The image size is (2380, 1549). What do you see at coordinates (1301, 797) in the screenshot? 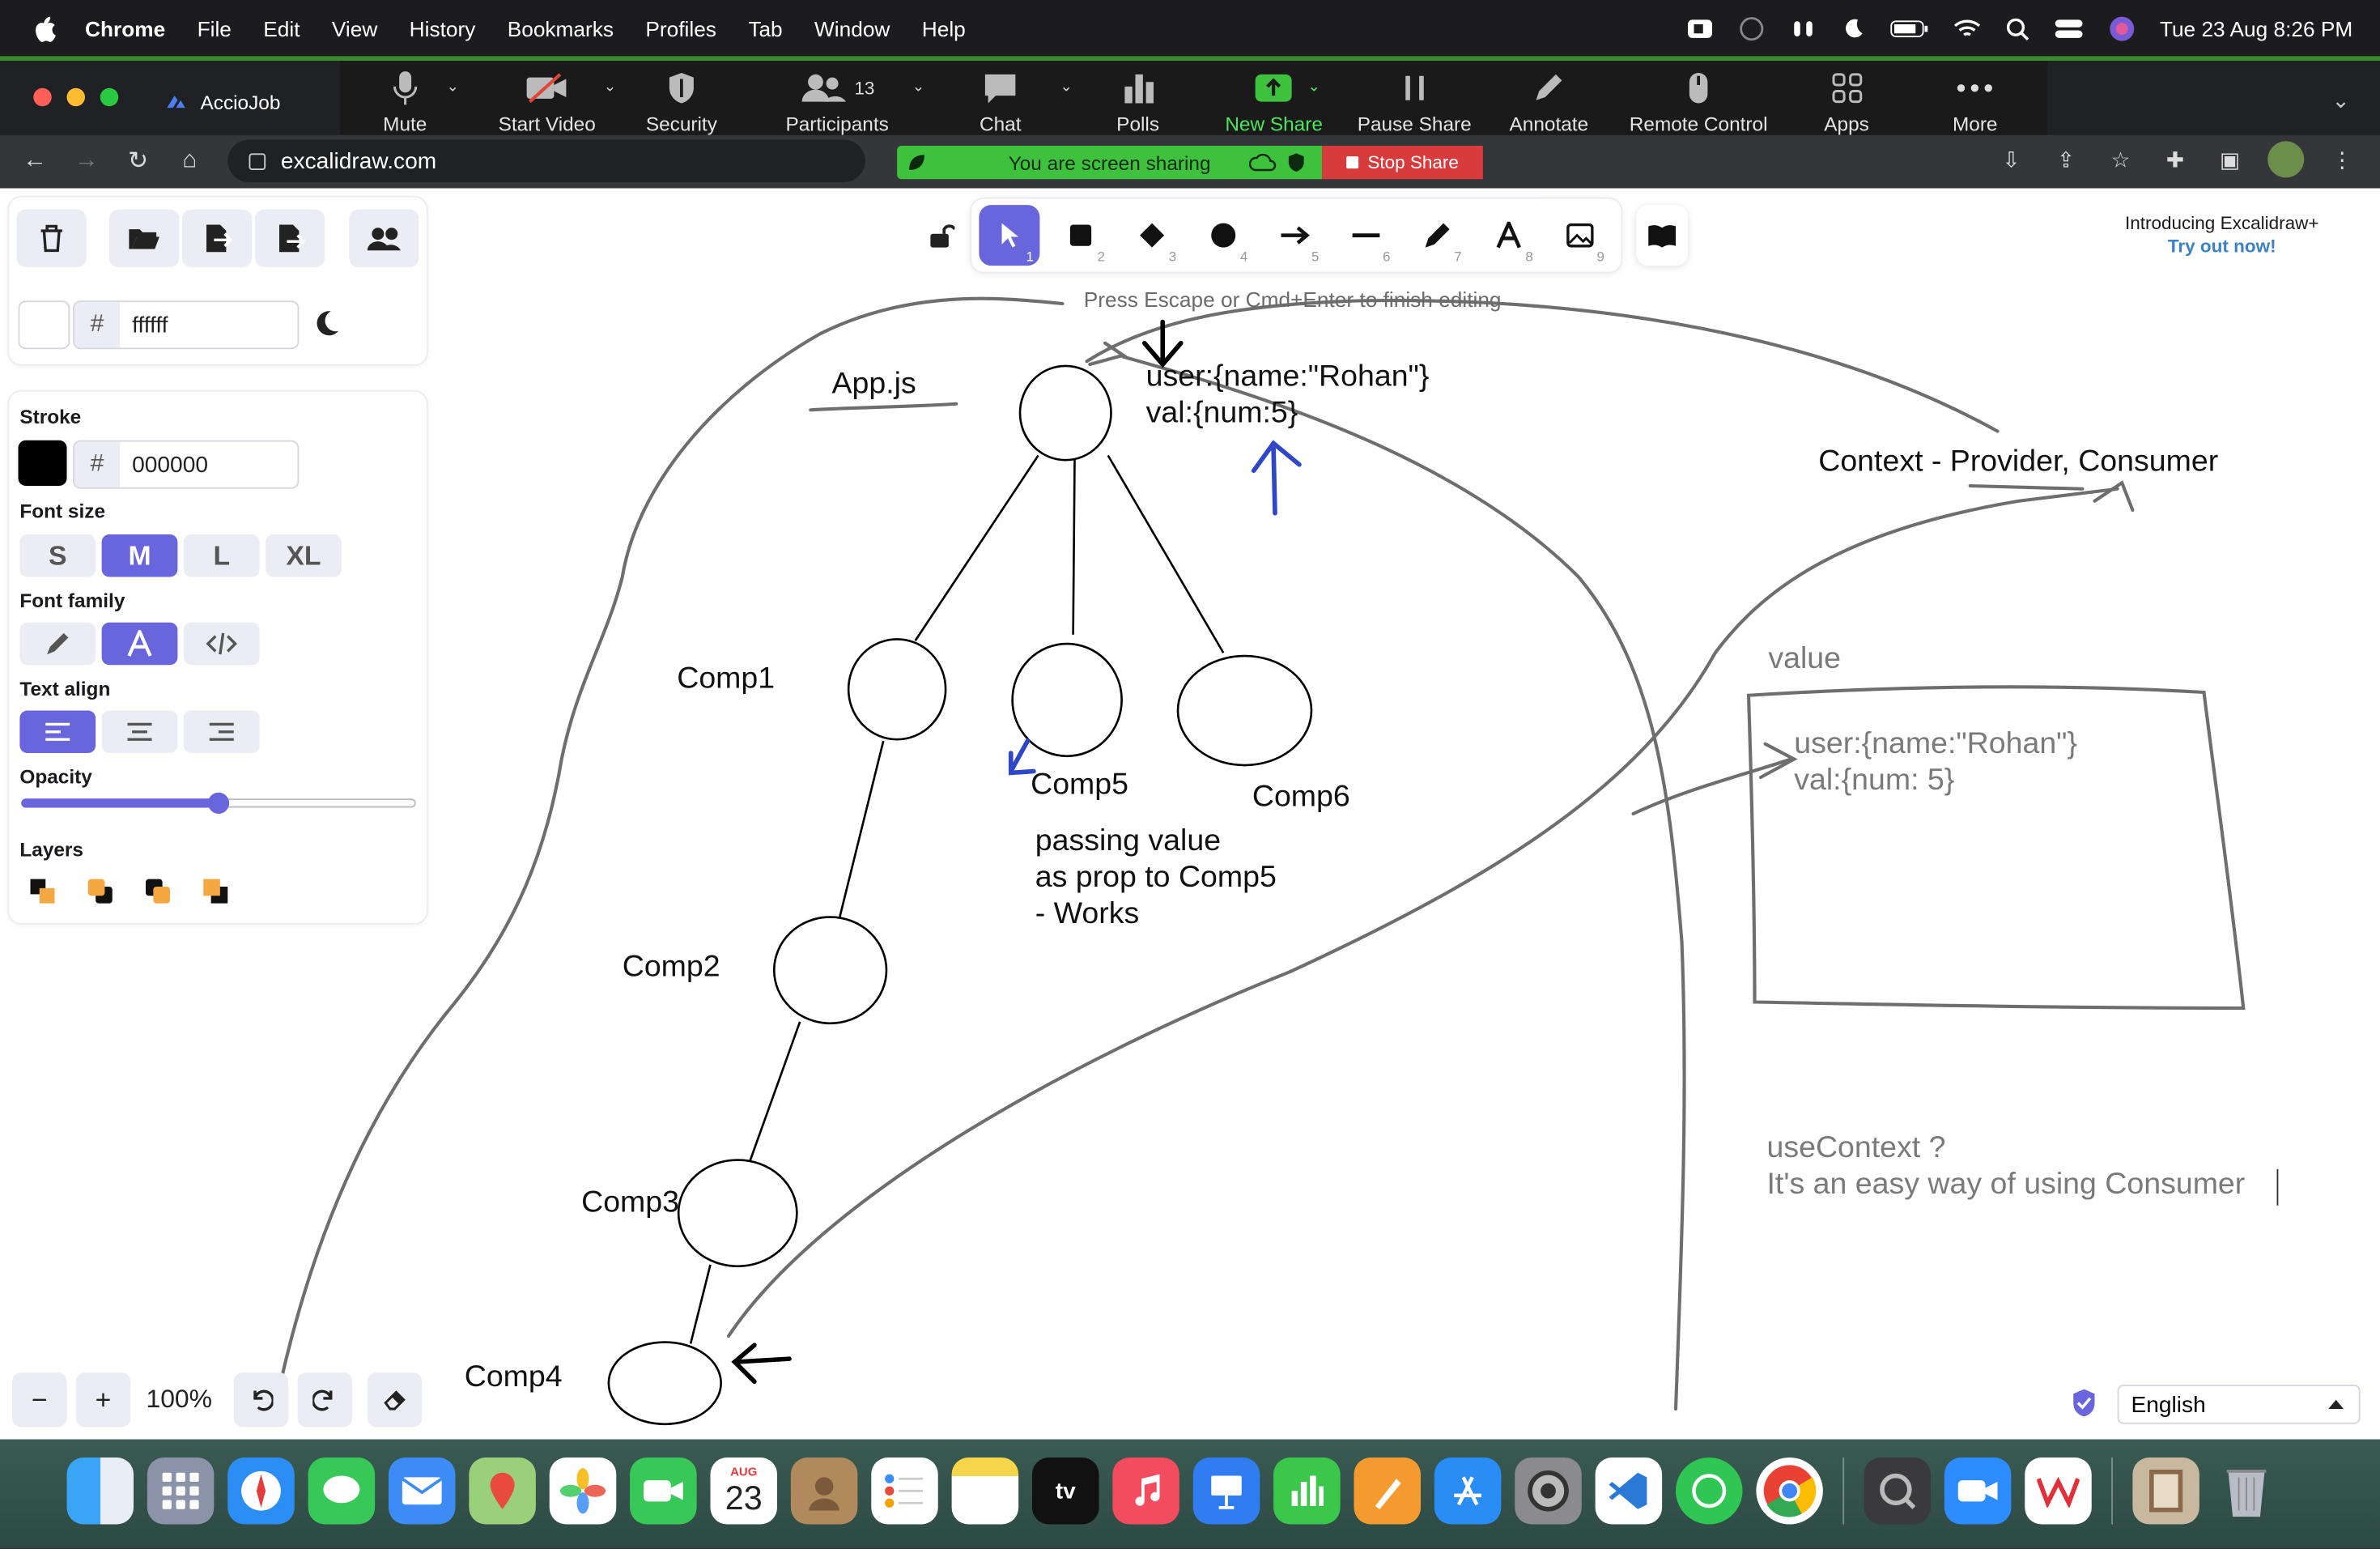
I see `label-comp6: Comp6` at bounding box center [1301, 797].